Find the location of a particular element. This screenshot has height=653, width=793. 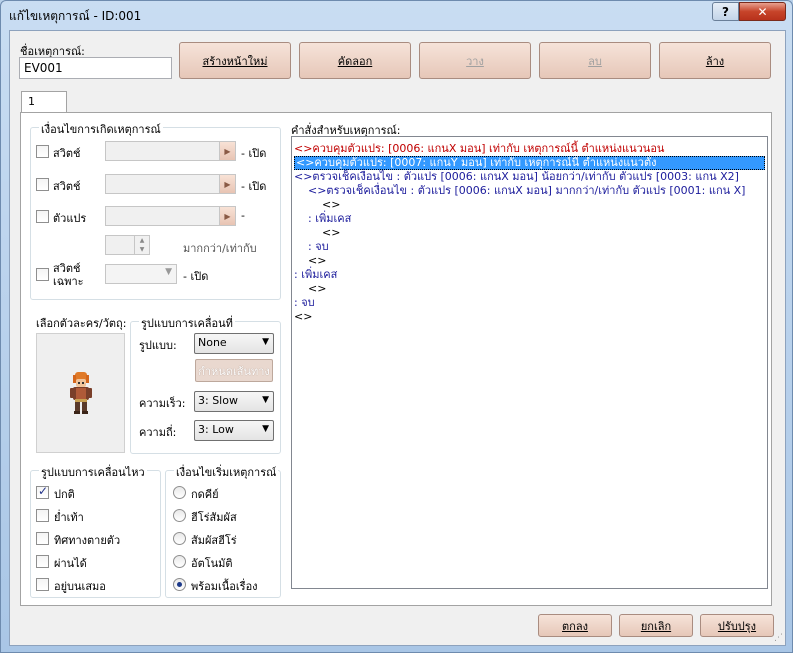

speed-value: 3: Slow is located at coordinates (218, 400).